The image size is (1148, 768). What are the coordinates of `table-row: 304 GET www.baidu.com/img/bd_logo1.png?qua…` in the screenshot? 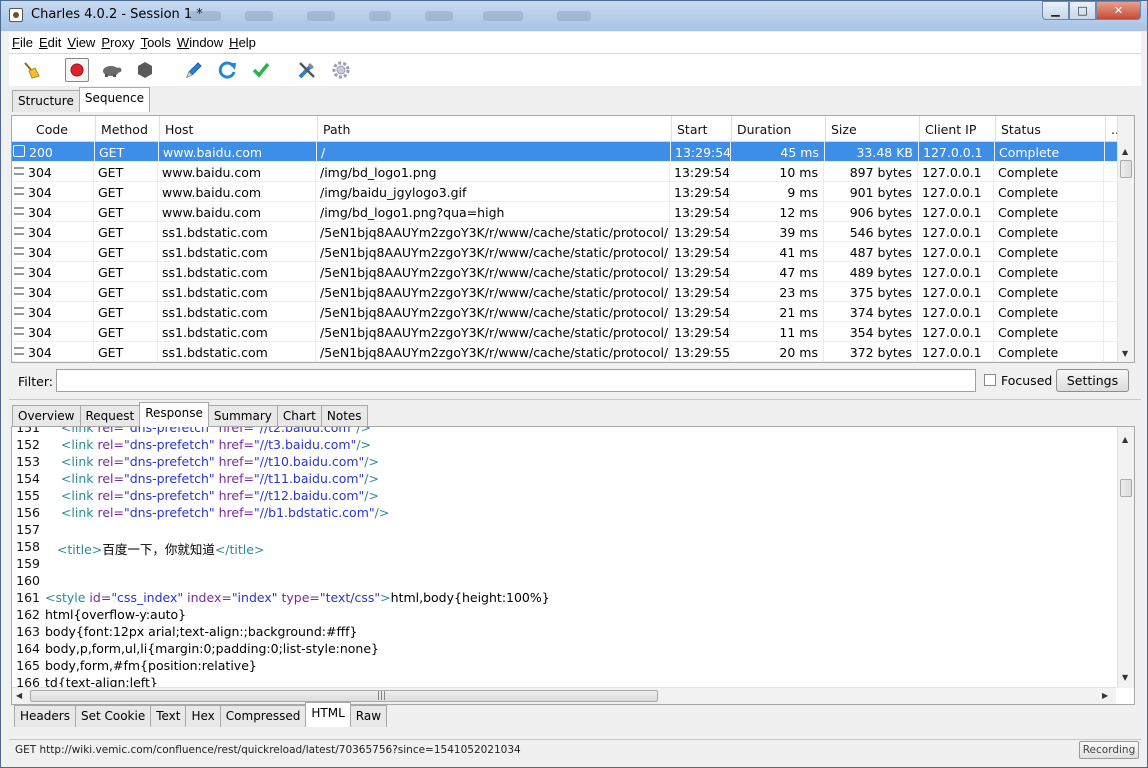 It's located at (565, 212).